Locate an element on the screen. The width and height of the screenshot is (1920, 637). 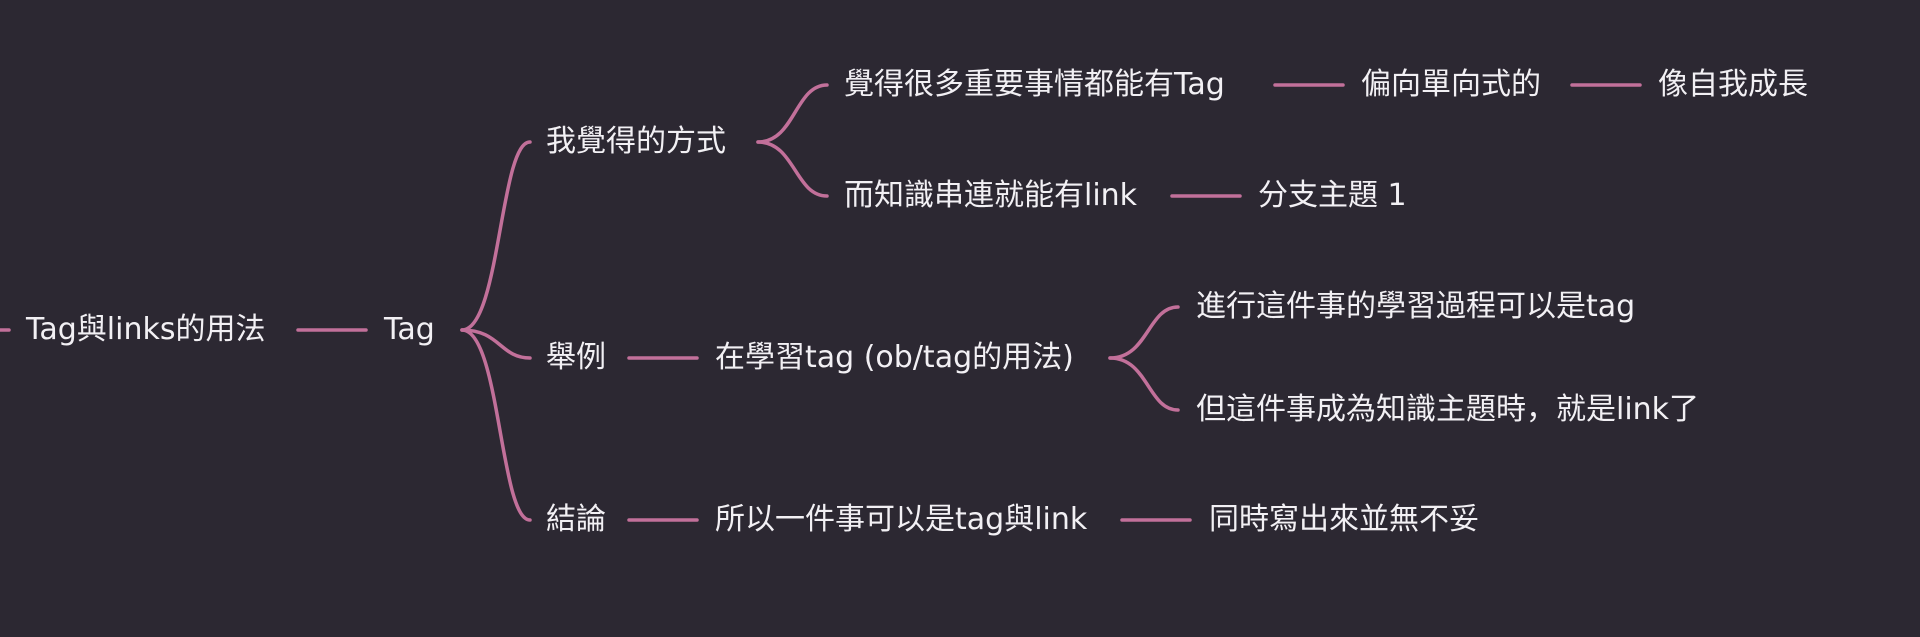
topic-both: 所以一件事可以是tag與link is located at coordinates (901, 520).